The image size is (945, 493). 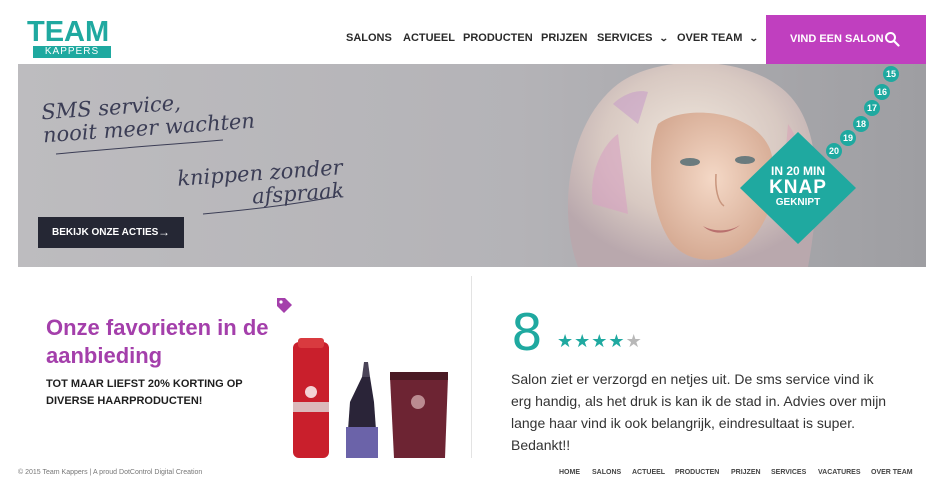 I want to click on tag-icon, so click(x=284, y=305).